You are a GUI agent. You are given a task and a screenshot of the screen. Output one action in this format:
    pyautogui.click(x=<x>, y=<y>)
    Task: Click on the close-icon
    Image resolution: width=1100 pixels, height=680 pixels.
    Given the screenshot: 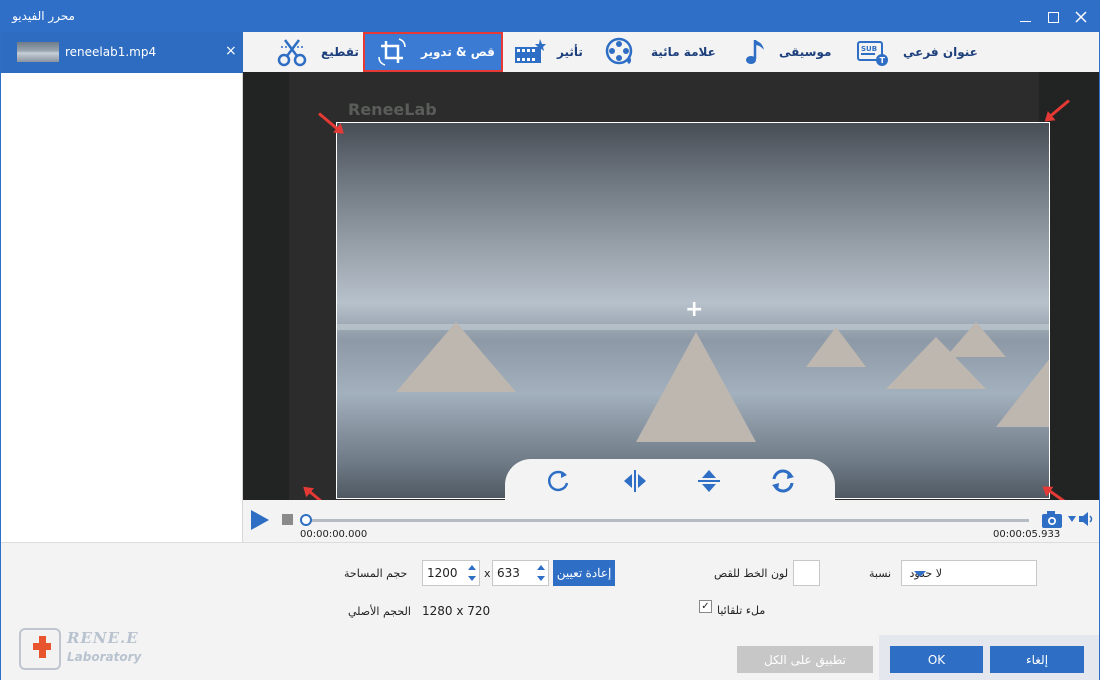 What is the action you would take?
    pyautogui.click(x=1081, y=17)
    